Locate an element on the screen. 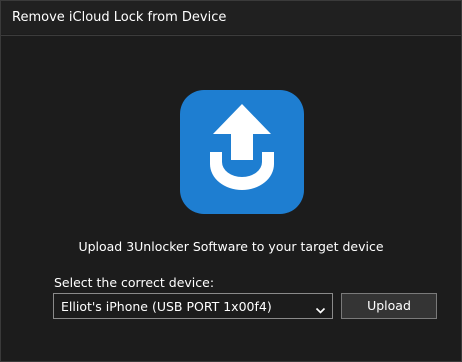 The height and width of the screenshot is (362, 462). title-bar: Remove iCloud Lock from Device is located at coordinates (231, 17).